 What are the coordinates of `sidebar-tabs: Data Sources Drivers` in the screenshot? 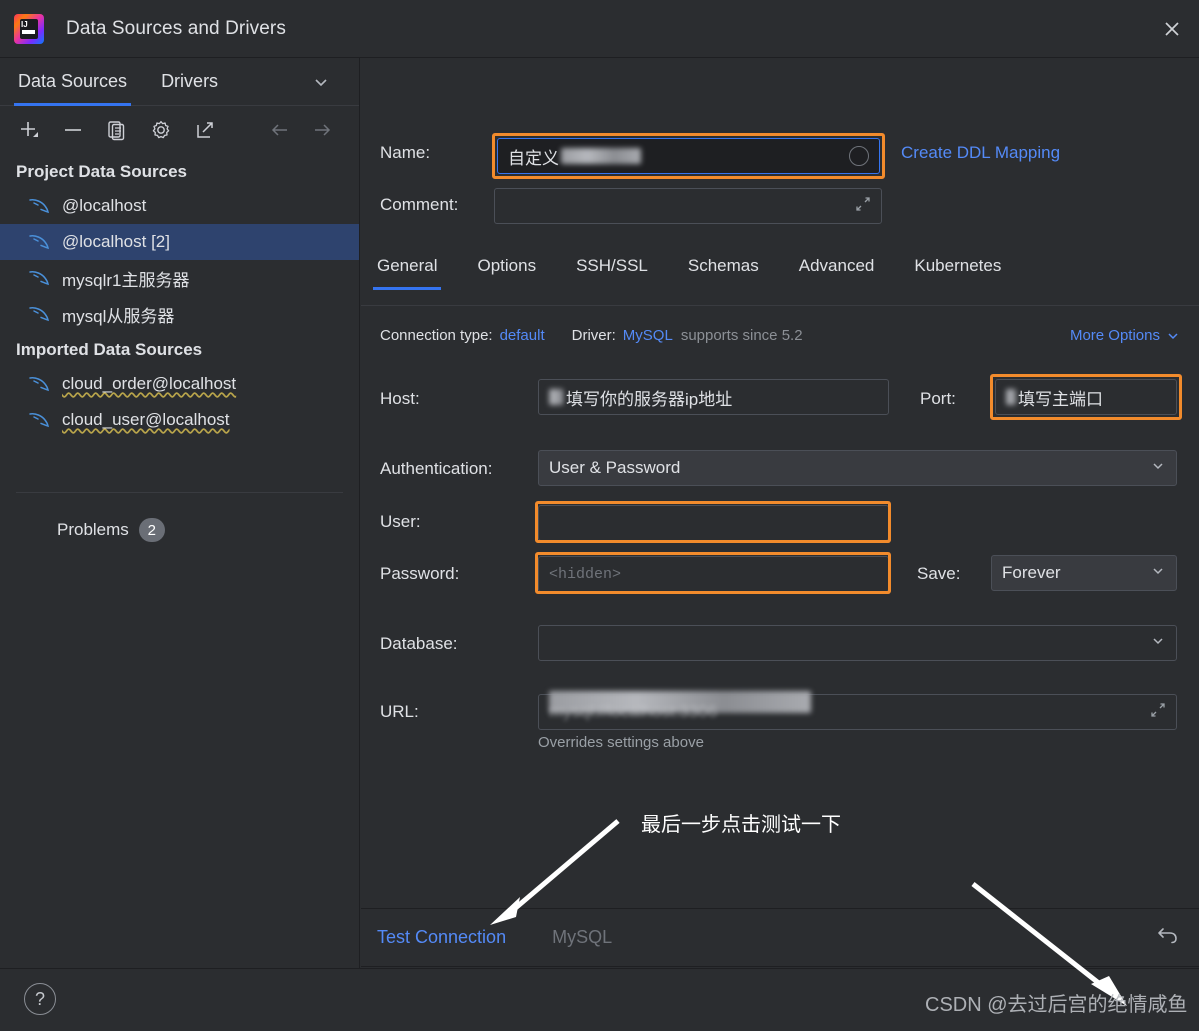 It's located at (179, 82).